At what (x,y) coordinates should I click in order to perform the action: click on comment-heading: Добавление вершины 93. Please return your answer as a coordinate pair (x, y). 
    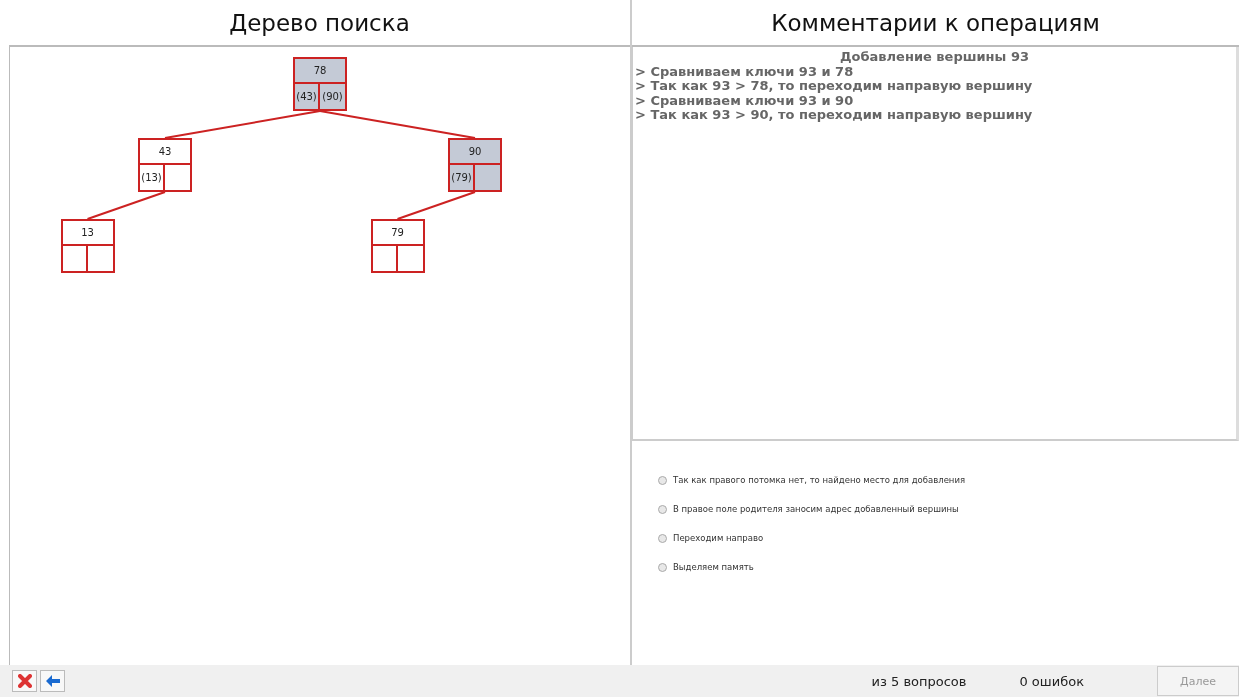
    Looking at the image, I should click on (934, 56).